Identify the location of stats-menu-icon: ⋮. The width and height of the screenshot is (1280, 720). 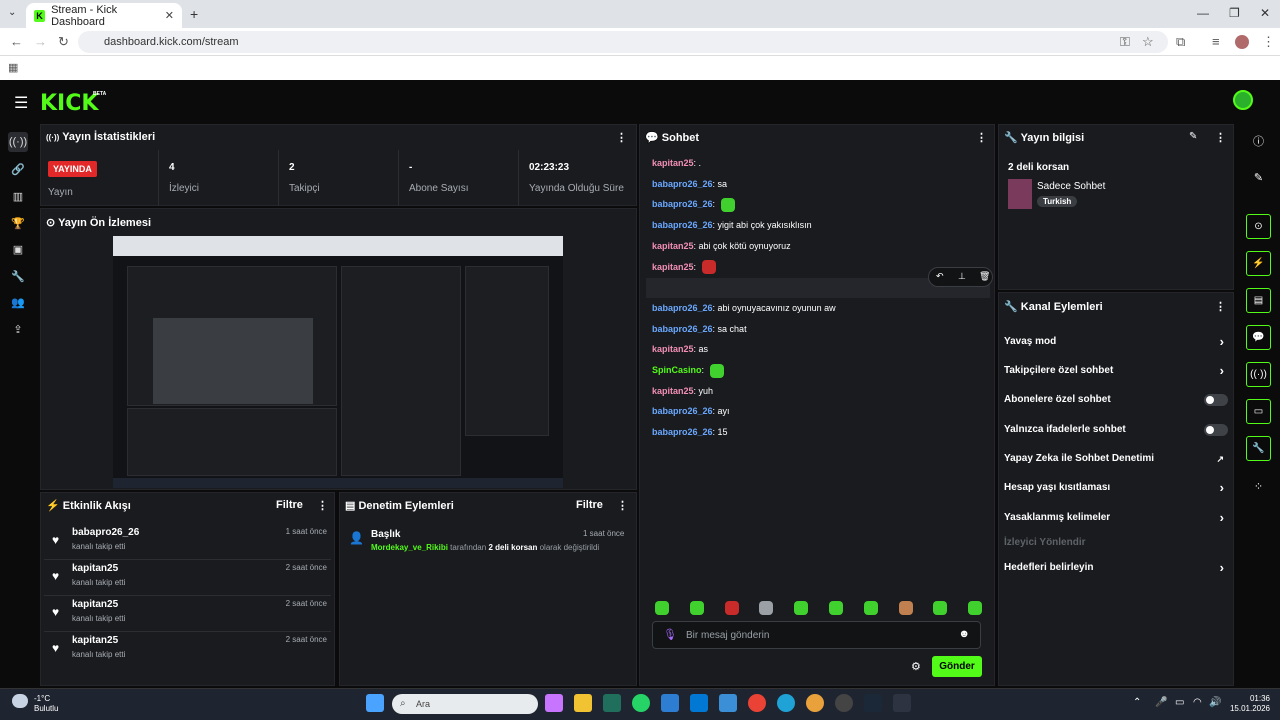
(621, 137).